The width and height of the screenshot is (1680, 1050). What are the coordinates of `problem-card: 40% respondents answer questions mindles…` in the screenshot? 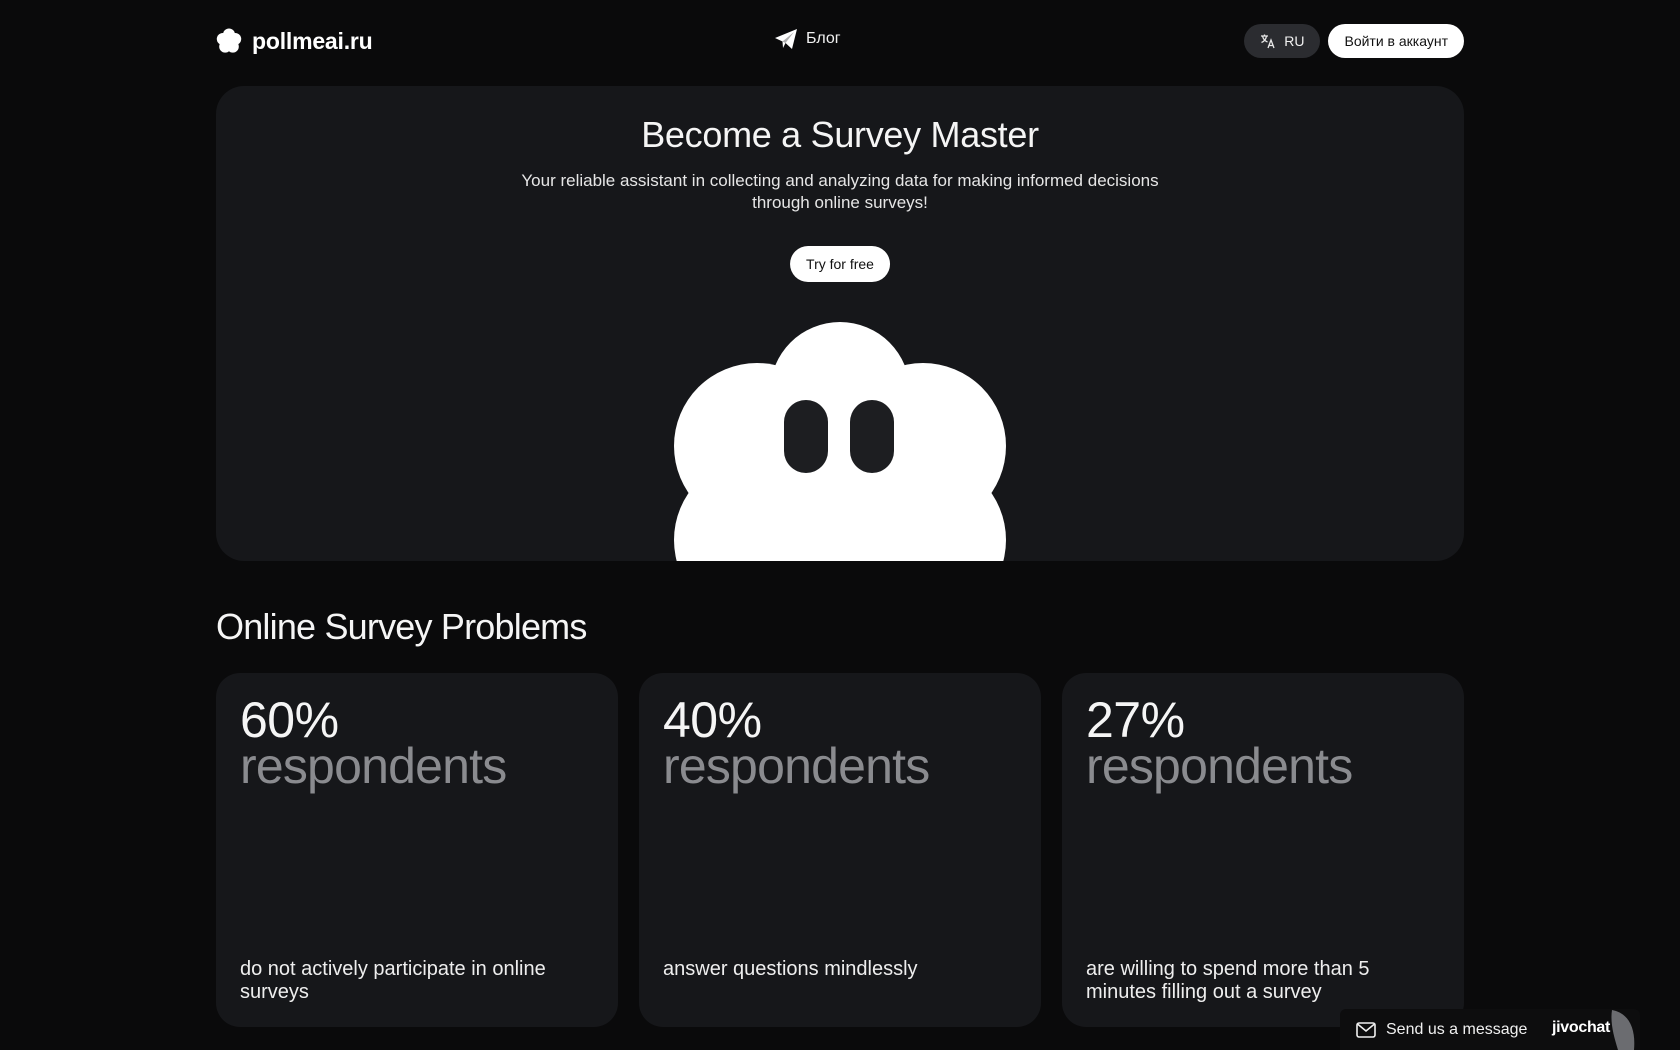 It's located at (840, 850).